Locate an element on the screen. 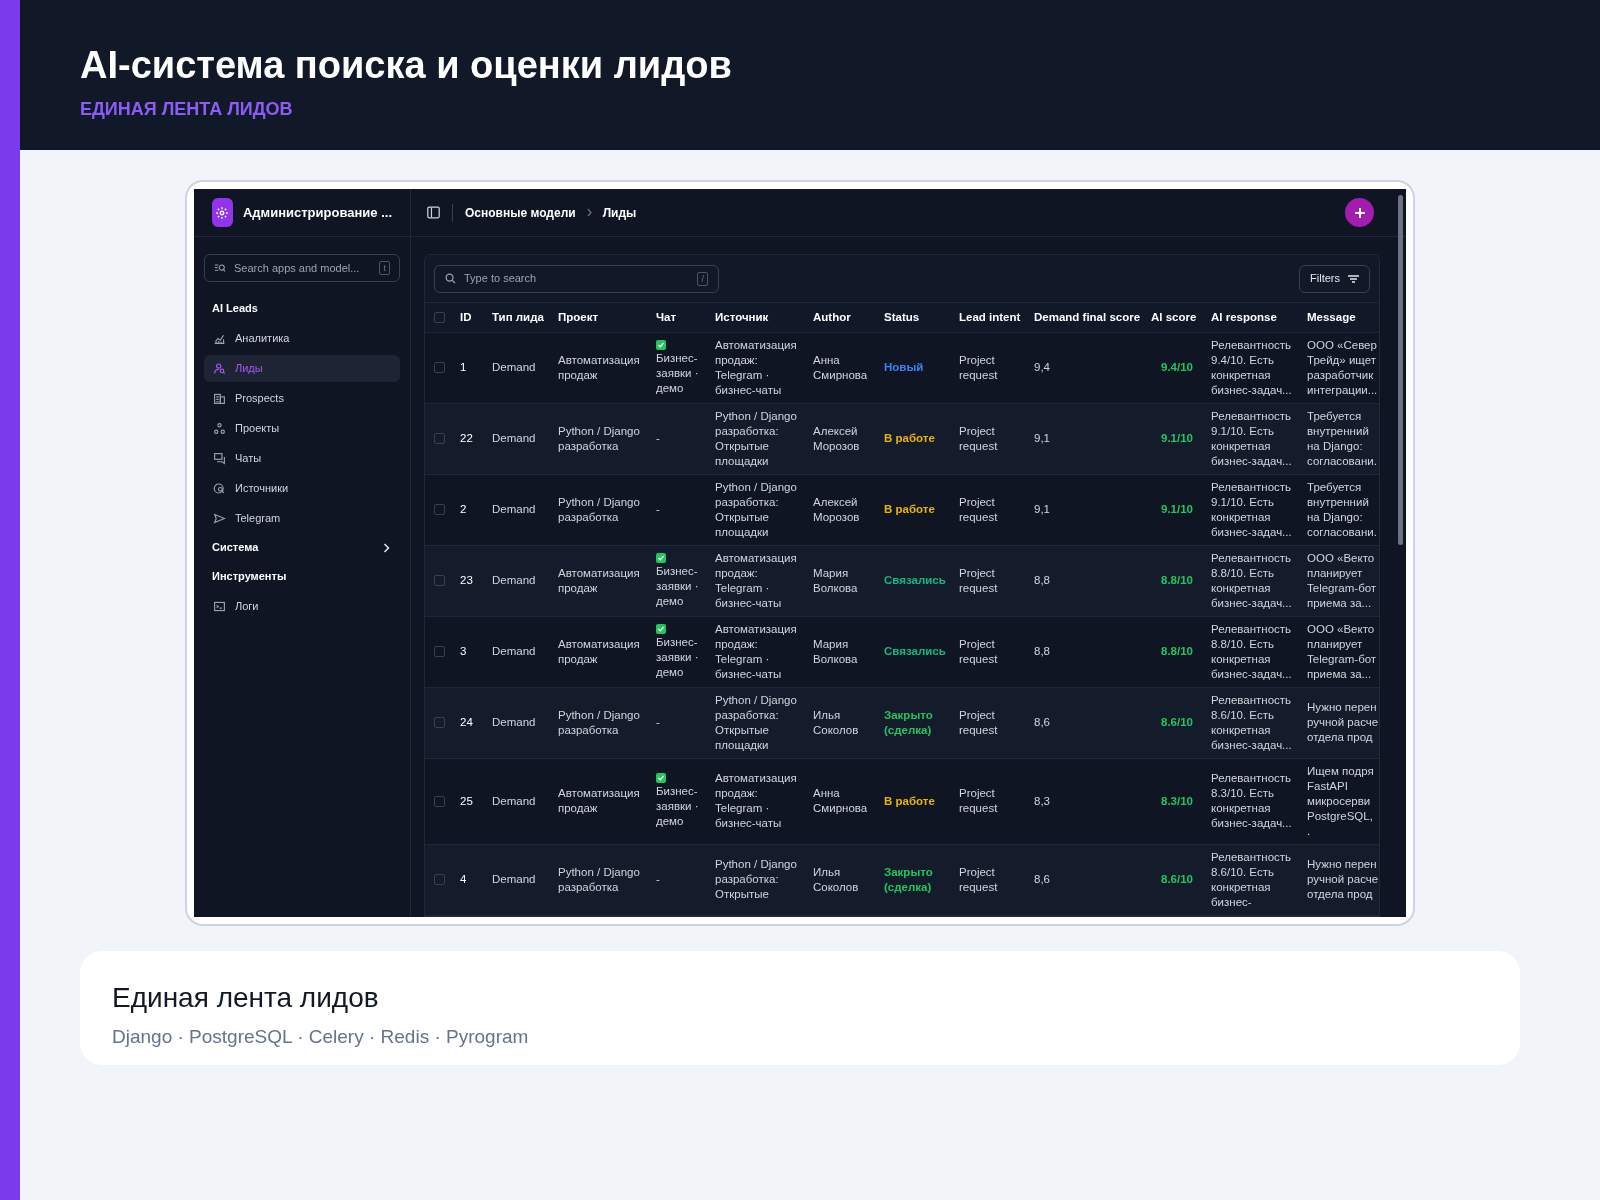  sidebar-item: Источники is located at coordinates (302, 488).